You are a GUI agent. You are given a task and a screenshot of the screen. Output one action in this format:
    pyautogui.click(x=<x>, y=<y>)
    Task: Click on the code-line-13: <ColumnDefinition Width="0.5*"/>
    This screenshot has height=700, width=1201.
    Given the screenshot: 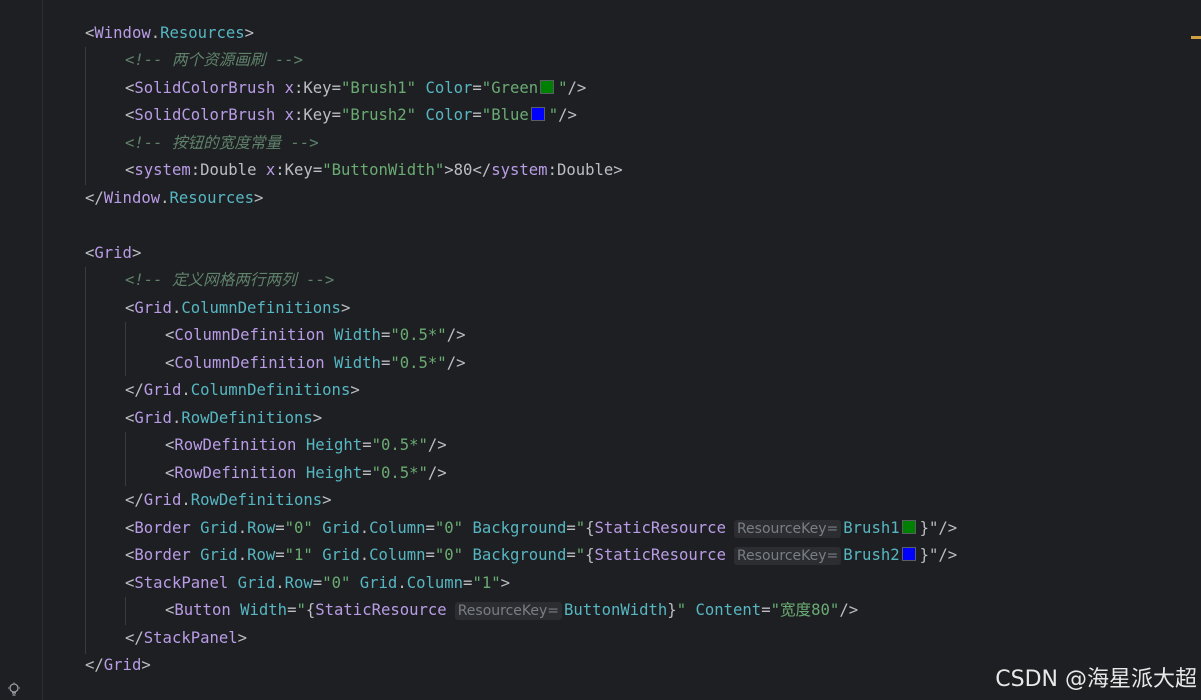 What is the action you would take?
    pyautogui.click(x=315, y=363)
    